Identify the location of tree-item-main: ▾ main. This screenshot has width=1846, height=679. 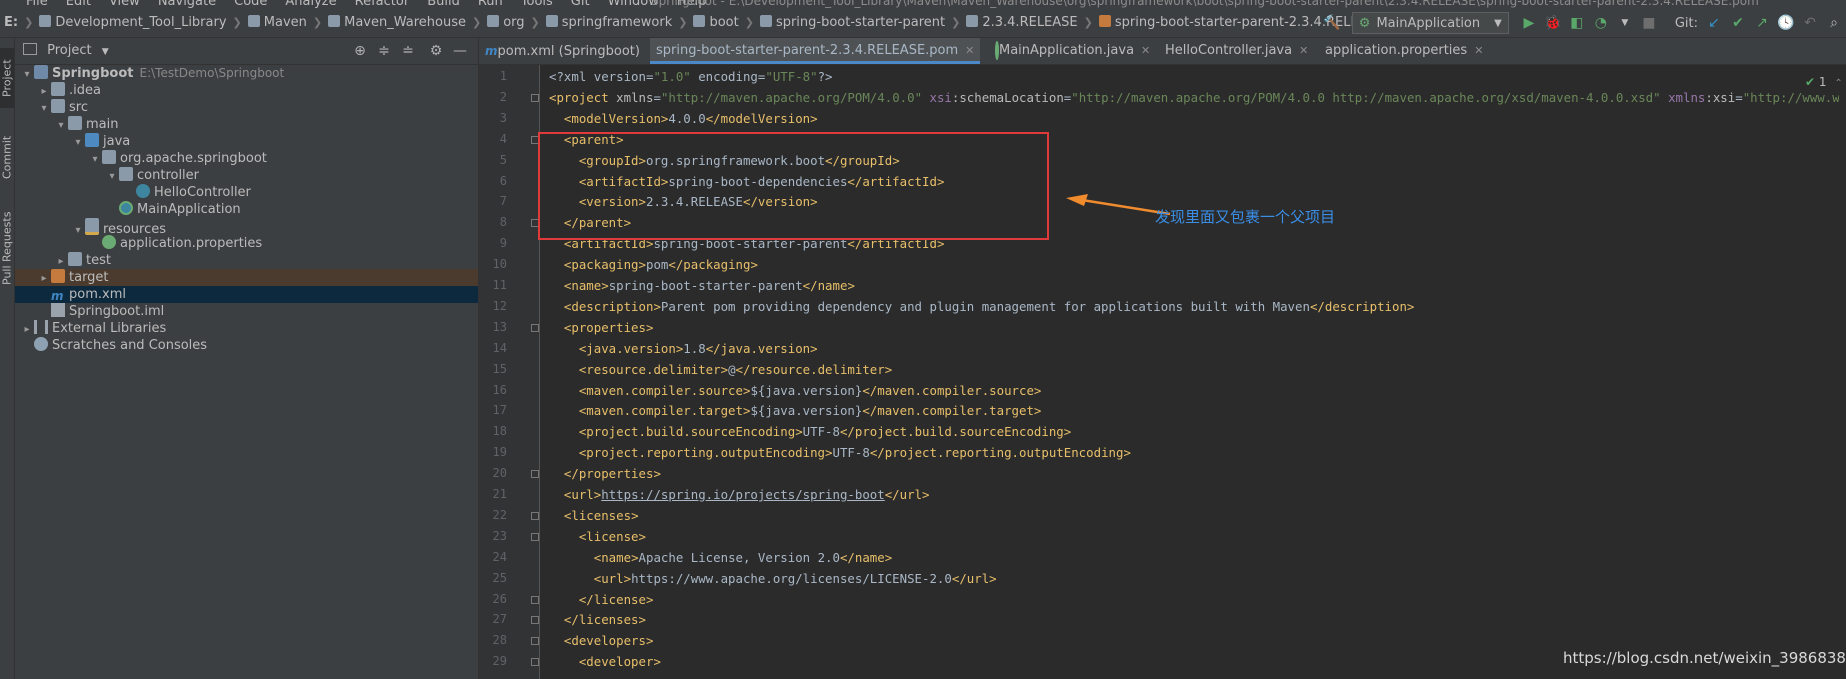
(246, 124).